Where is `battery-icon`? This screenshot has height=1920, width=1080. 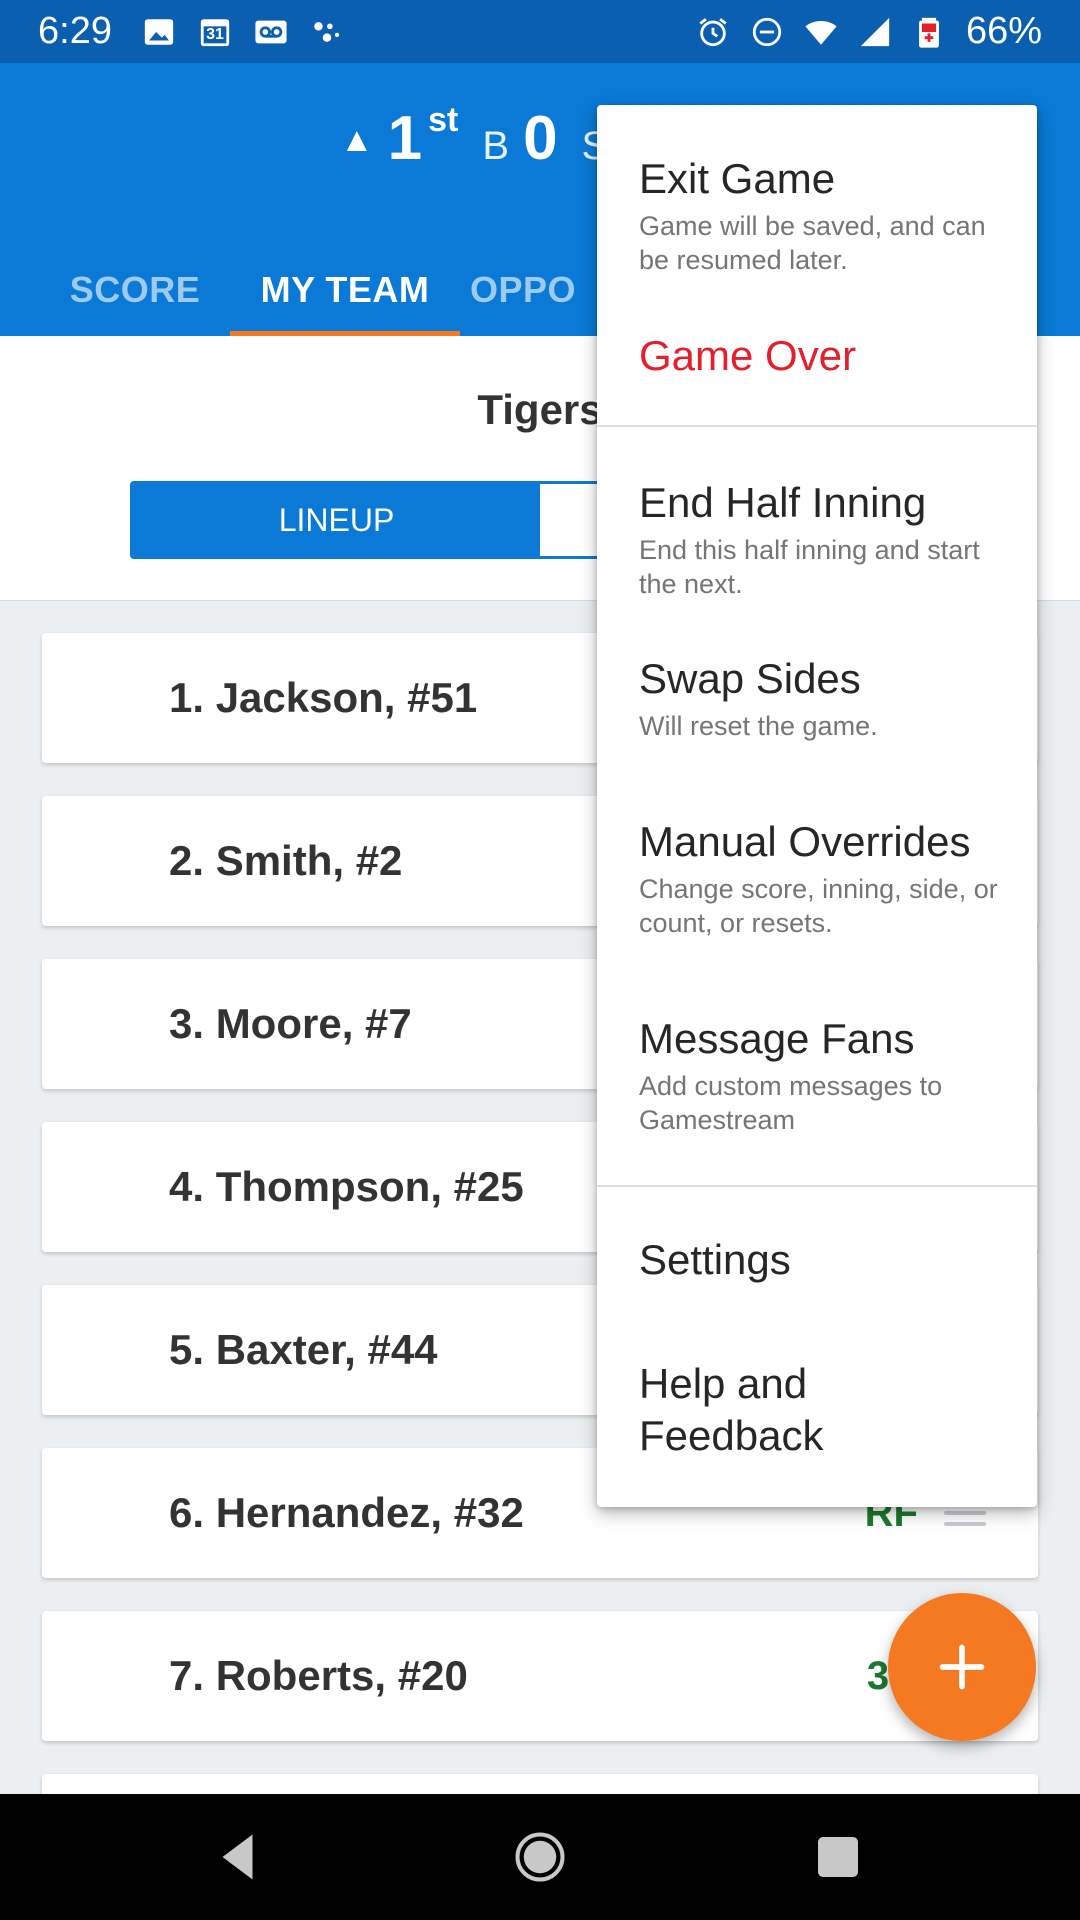 battery-icon is located at coordinates (929, 32).